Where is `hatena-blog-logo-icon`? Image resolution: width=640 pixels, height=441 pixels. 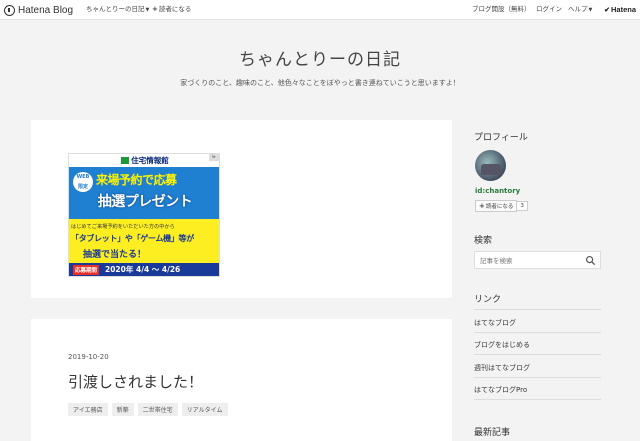 hatena-blog-logo-icon is located at coordinates (9, 10).